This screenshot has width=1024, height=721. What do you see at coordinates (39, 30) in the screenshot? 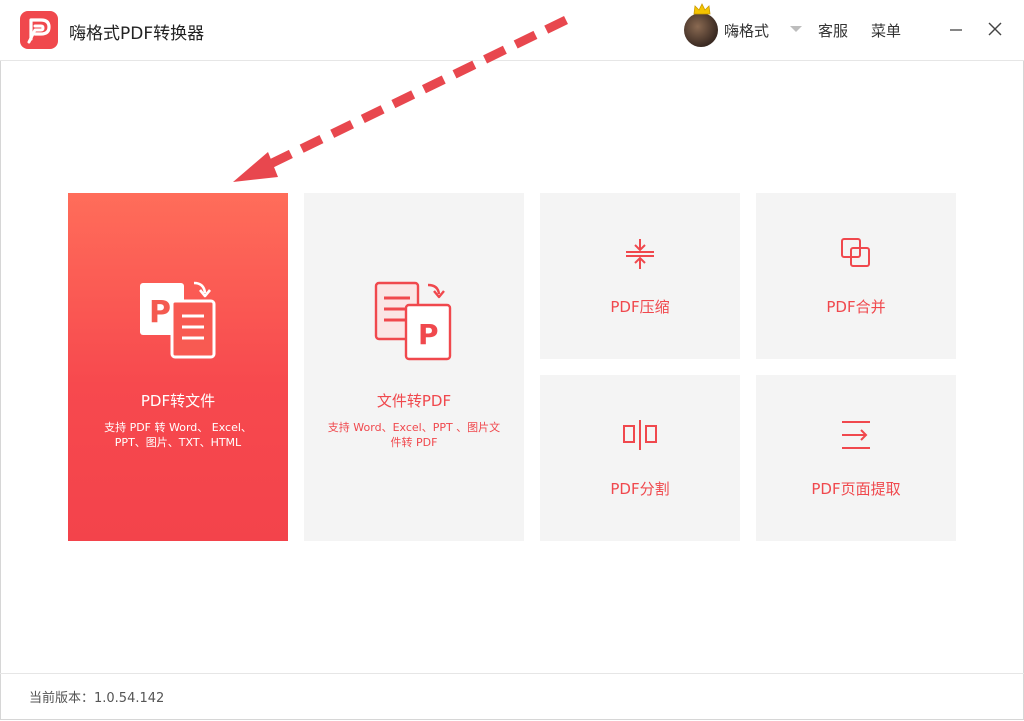
I see `app-logo-icon` at bounding box center [39, 30].